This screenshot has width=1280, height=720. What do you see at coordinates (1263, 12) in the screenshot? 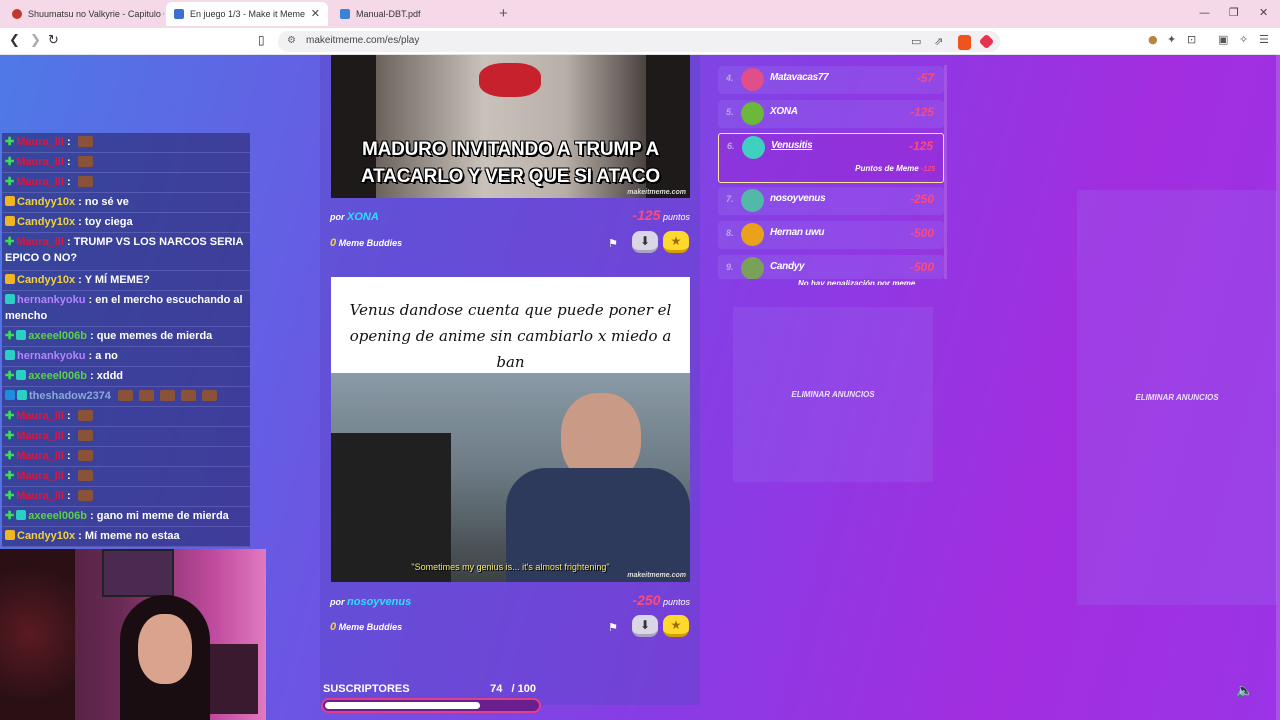
I see `close-window-icon: ✕` at bounding box center [1263, 12].